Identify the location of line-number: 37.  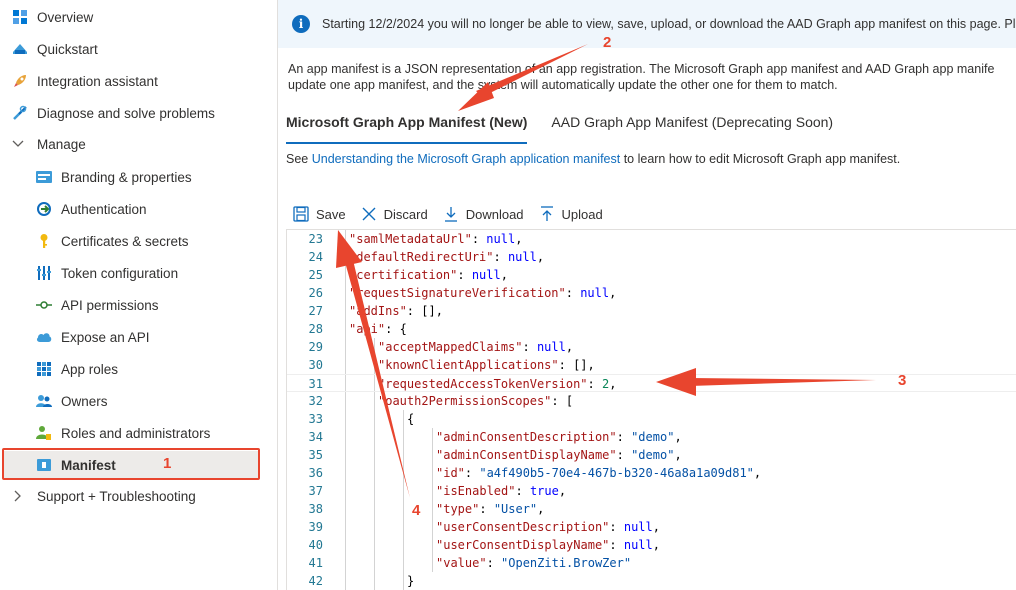
(315, 491).